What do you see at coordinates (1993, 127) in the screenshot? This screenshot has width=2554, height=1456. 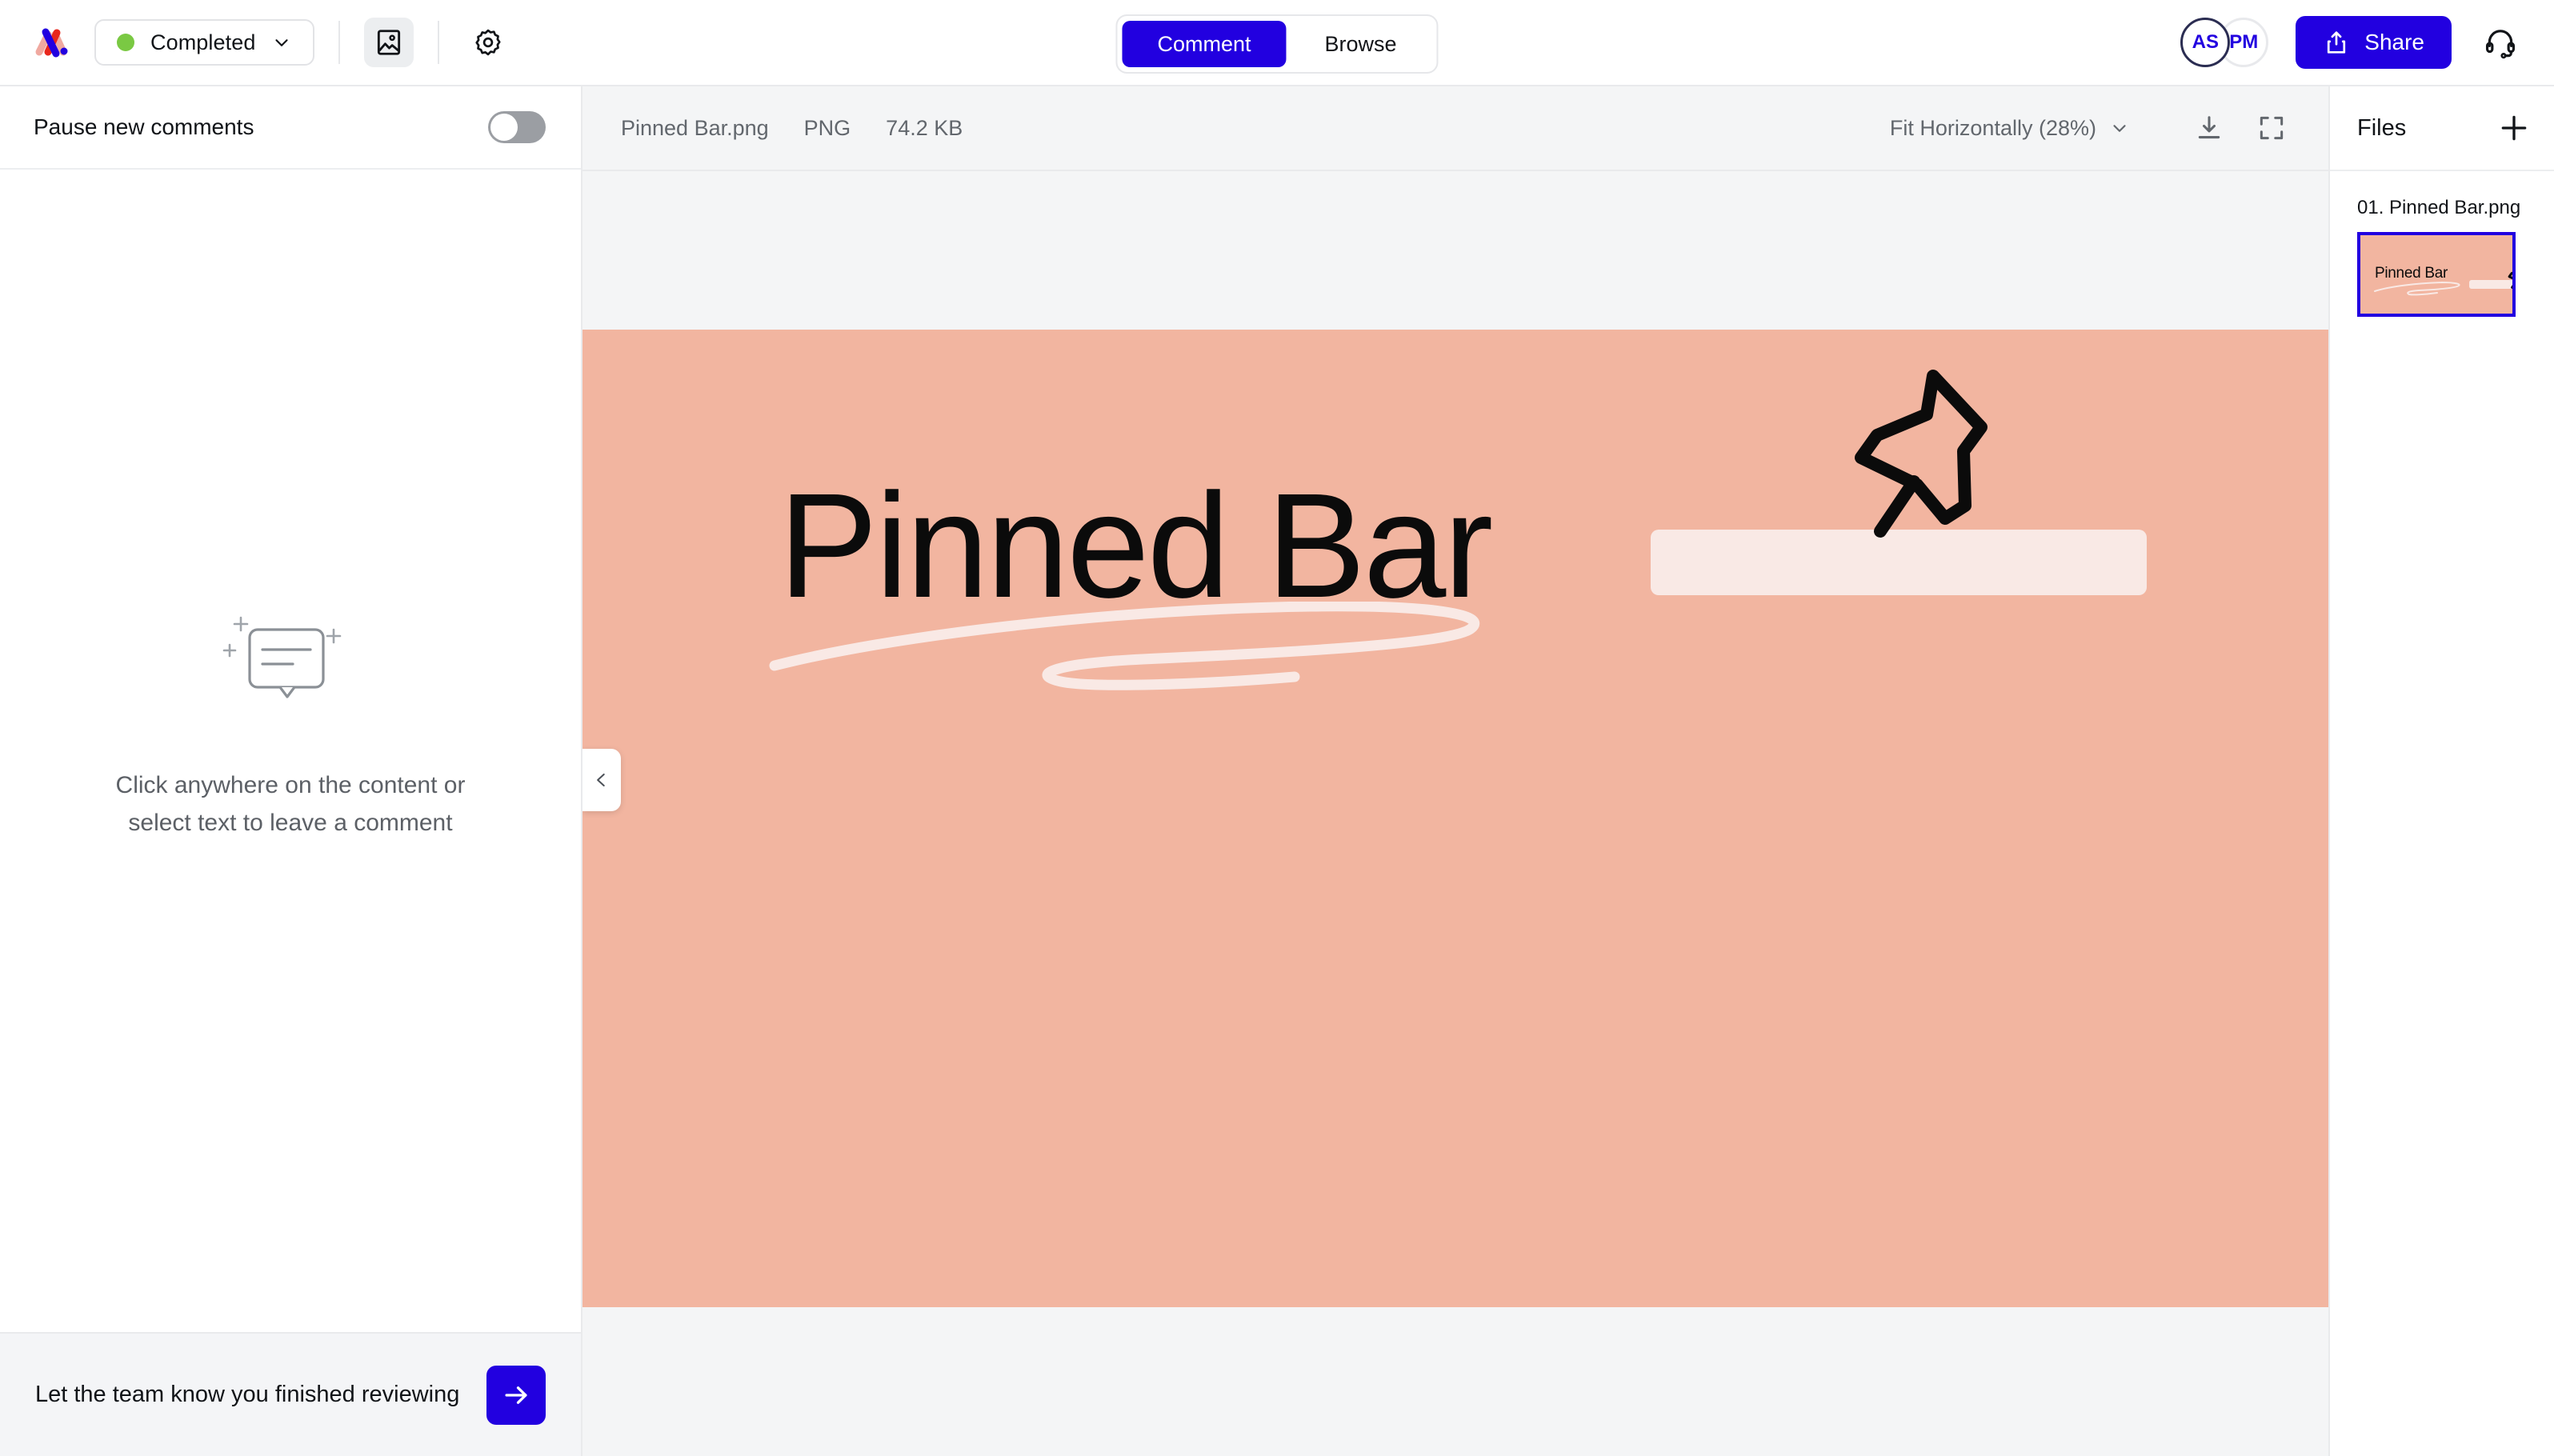 I see `zoom-level-label: Fit Horizontally (28%)` at bounding box center [1993, 127].